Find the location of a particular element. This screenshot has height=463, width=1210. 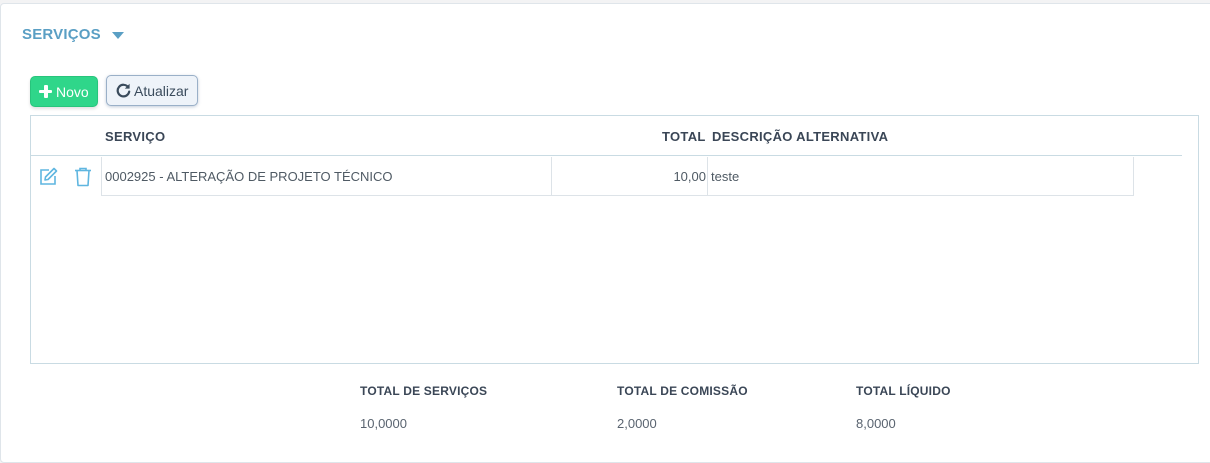

new-button-label: Novo is located at coordinates (72, 91).